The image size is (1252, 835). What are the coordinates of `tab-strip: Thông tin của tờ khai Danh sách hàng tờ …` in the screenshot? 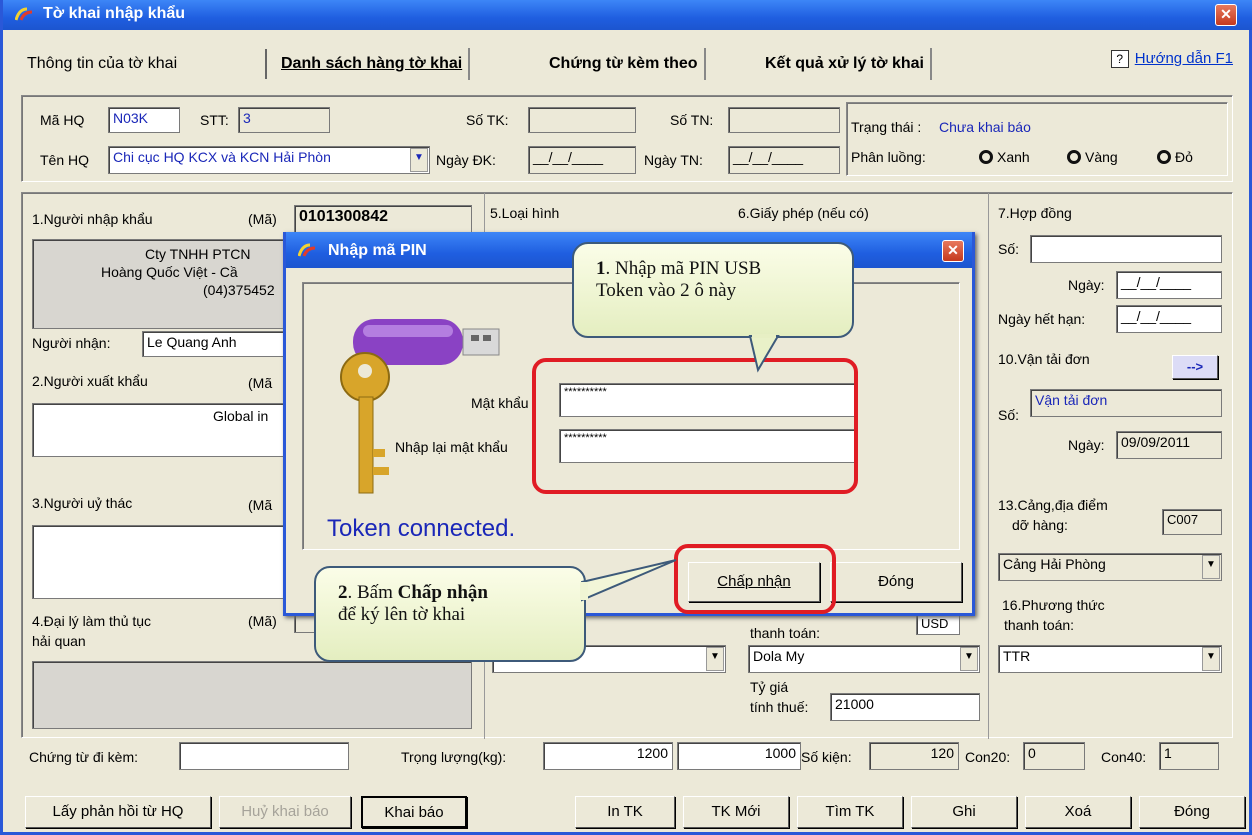 It's located at (629, 63).